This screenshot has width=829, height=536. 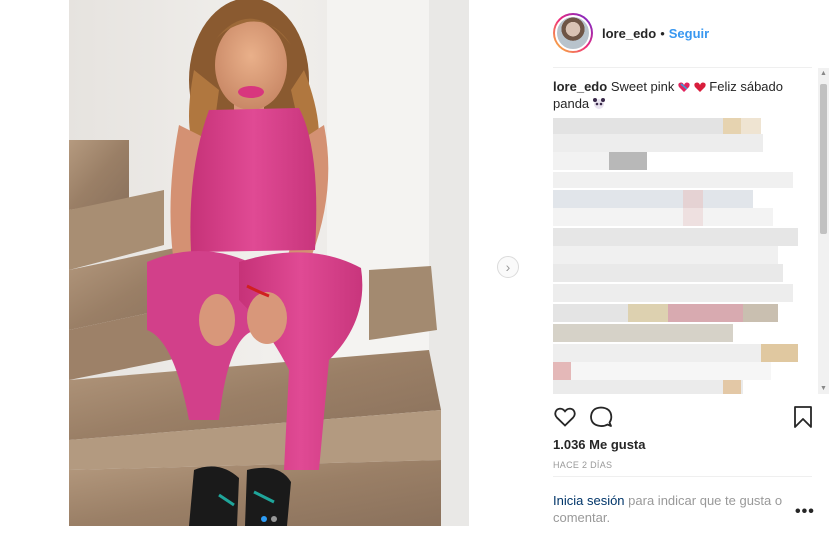 What do you see at coordinates (682, 67) in the screenshot?
I see `header-divider` at bounding box center [682, 67].